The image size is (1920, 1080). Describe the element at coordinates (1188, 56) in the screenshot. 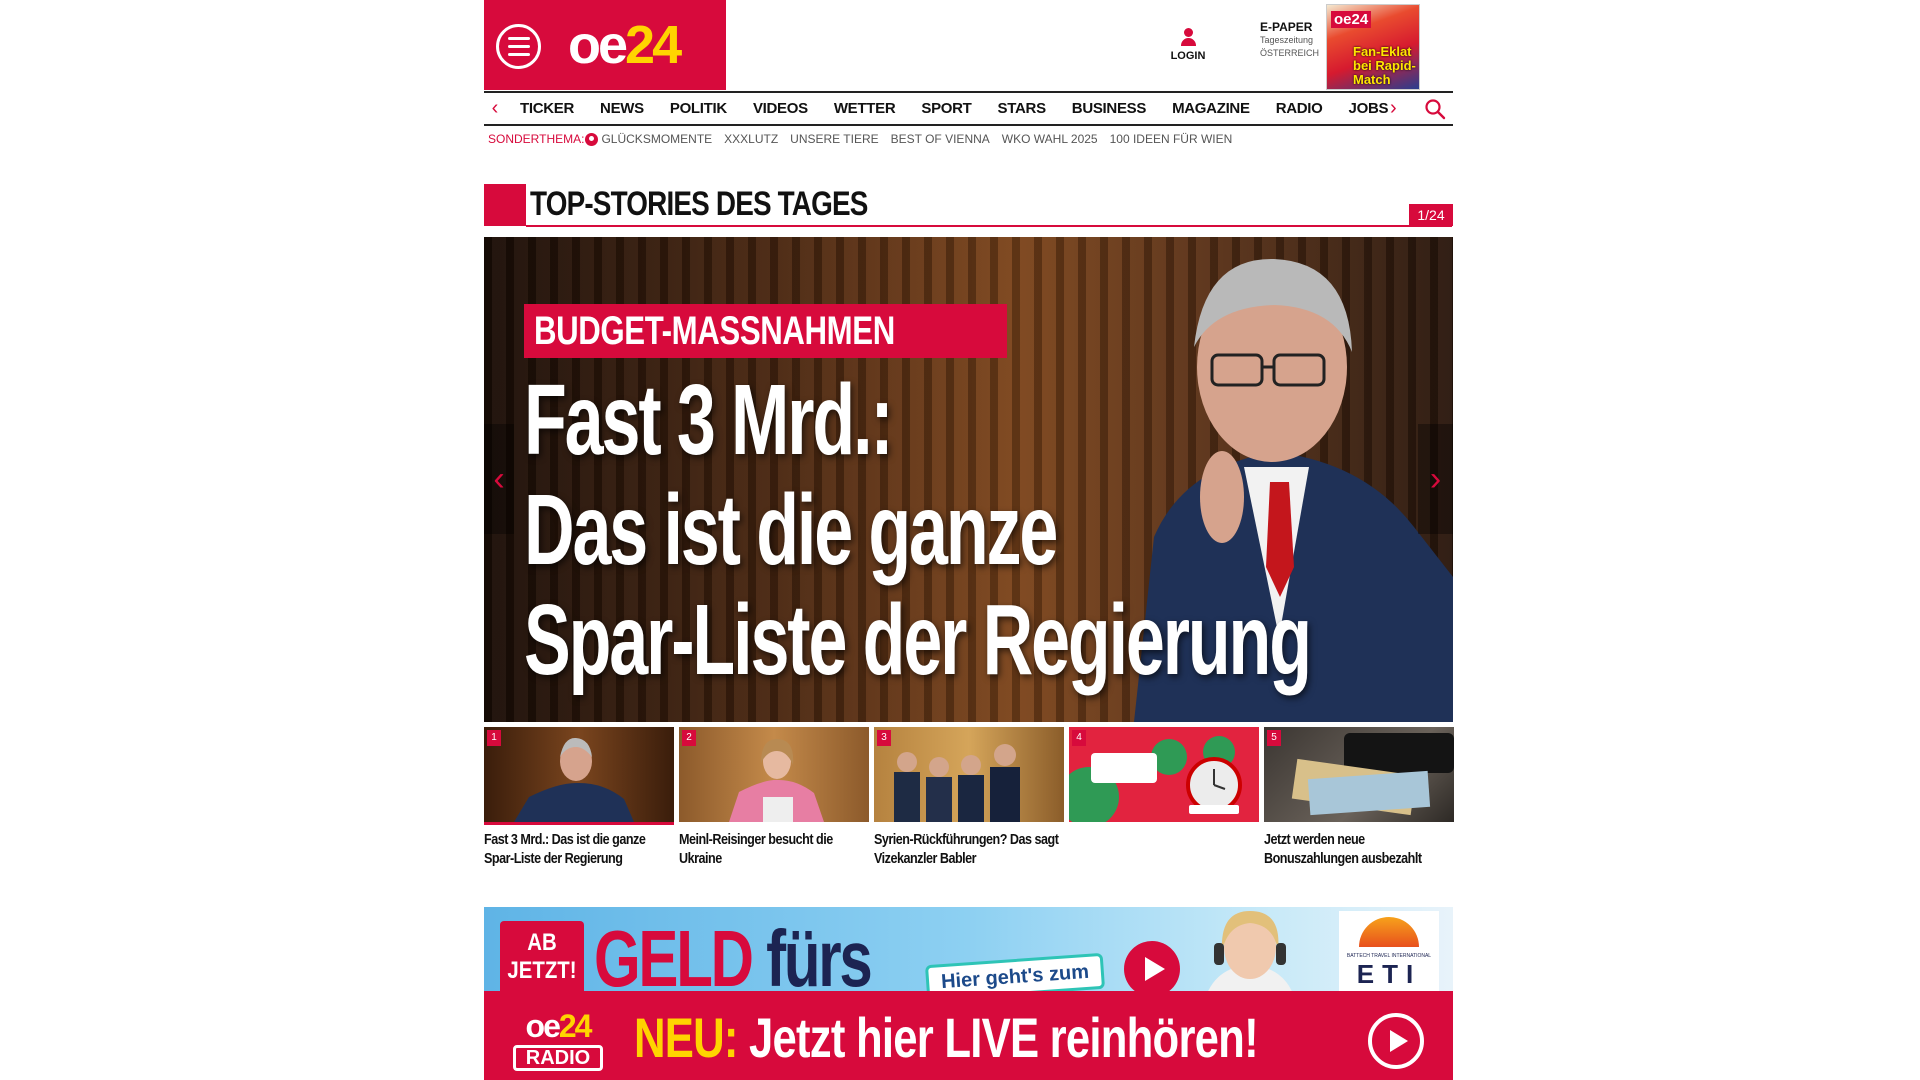

I see `login-label: LOGIN` at that location.